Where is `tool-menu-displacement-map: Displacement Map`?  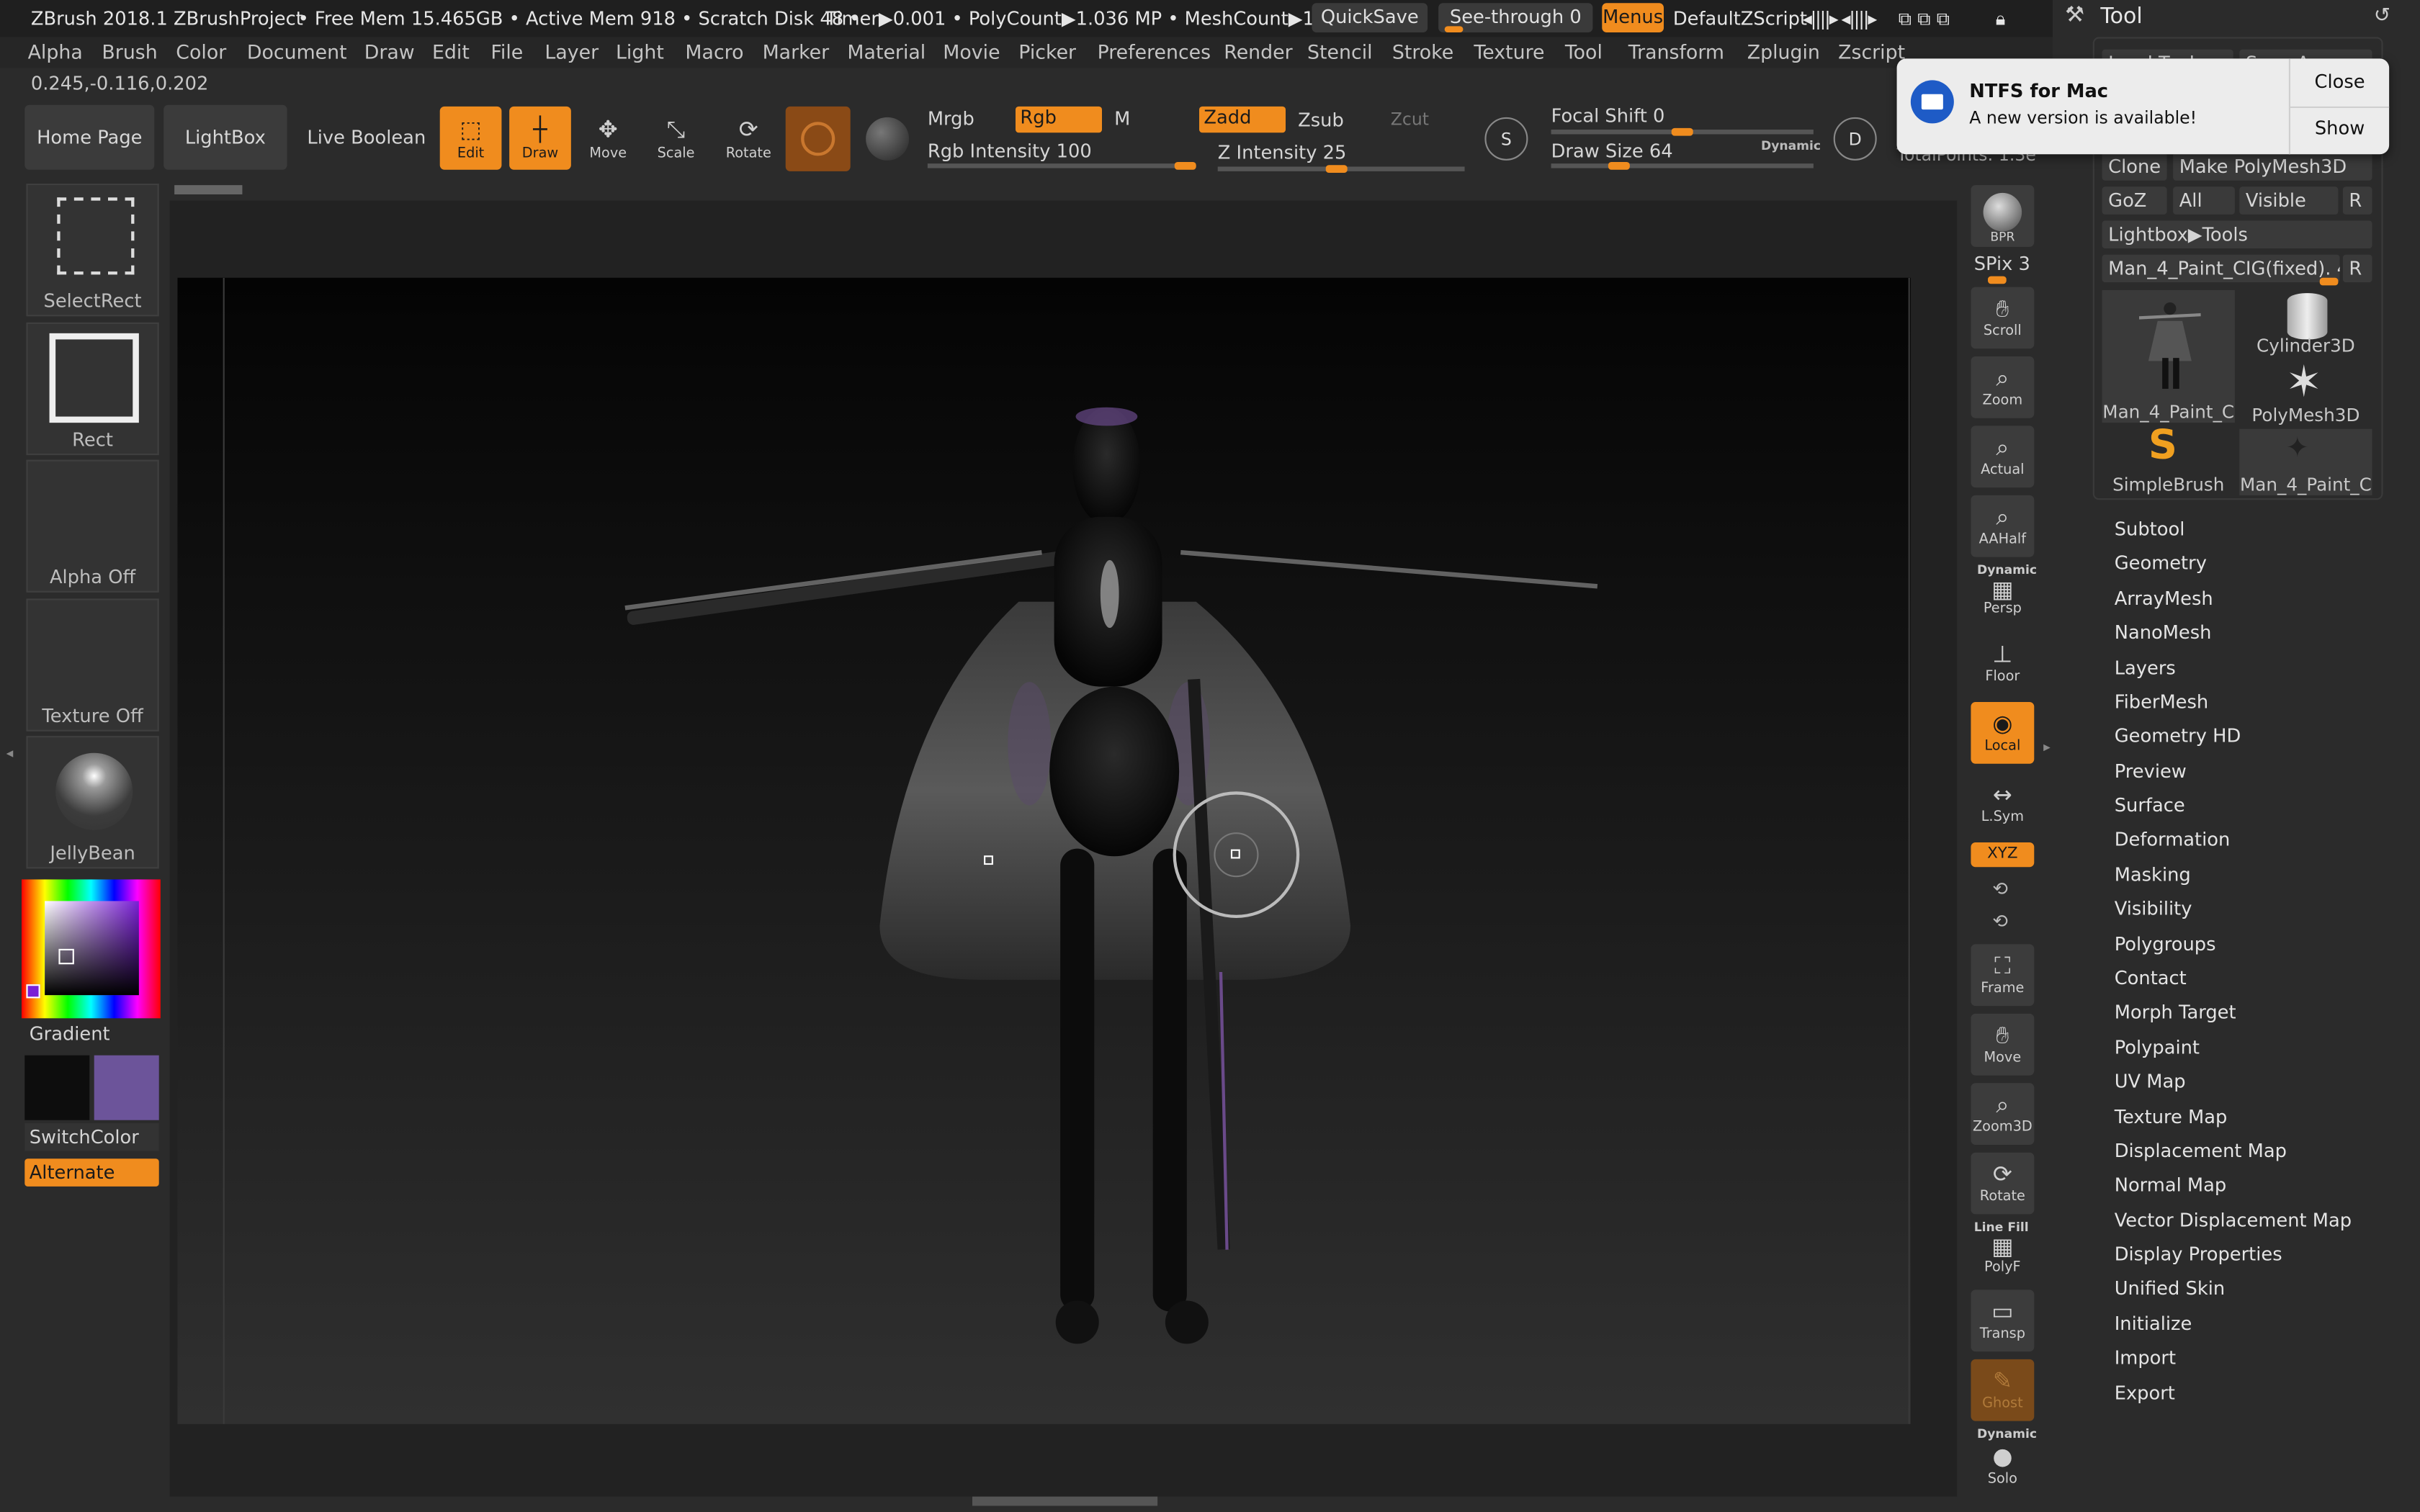
tool-menu-displacement-map: Displacement Map is located at coordinates (2201, 1151).